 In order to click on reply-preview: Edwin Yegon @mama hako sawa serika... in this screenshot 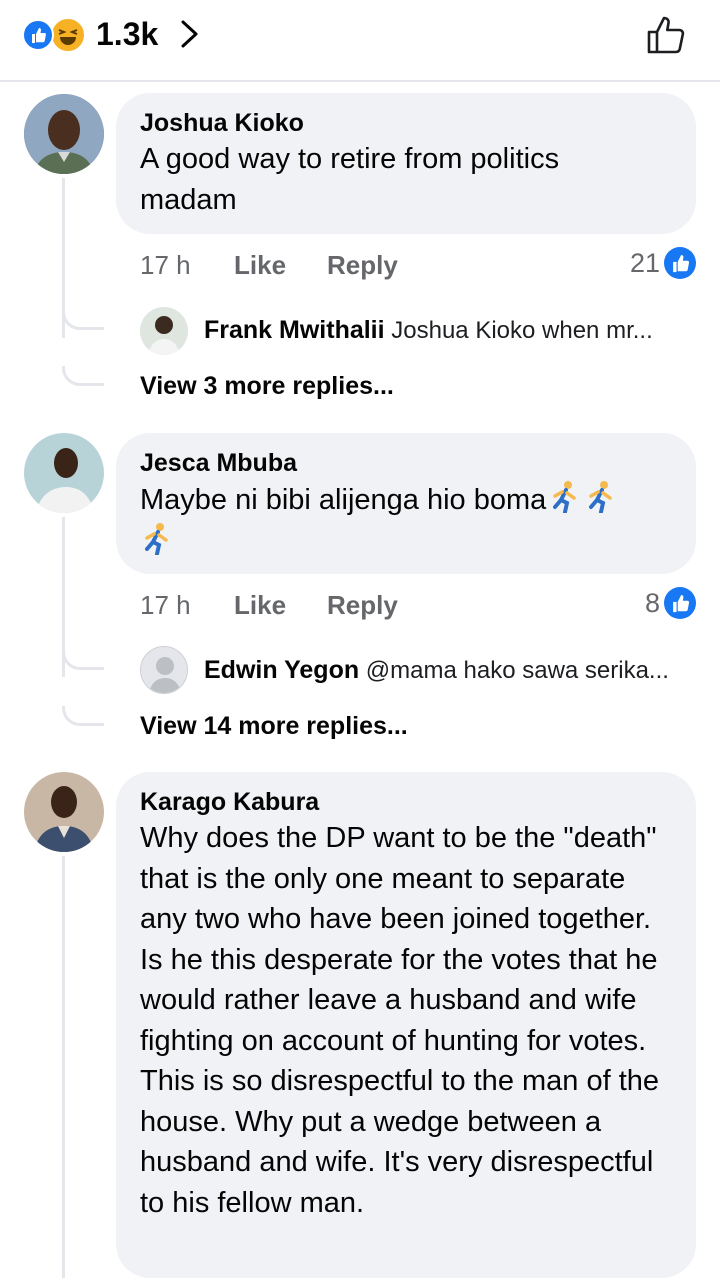, I will do `click(436, 670)`.